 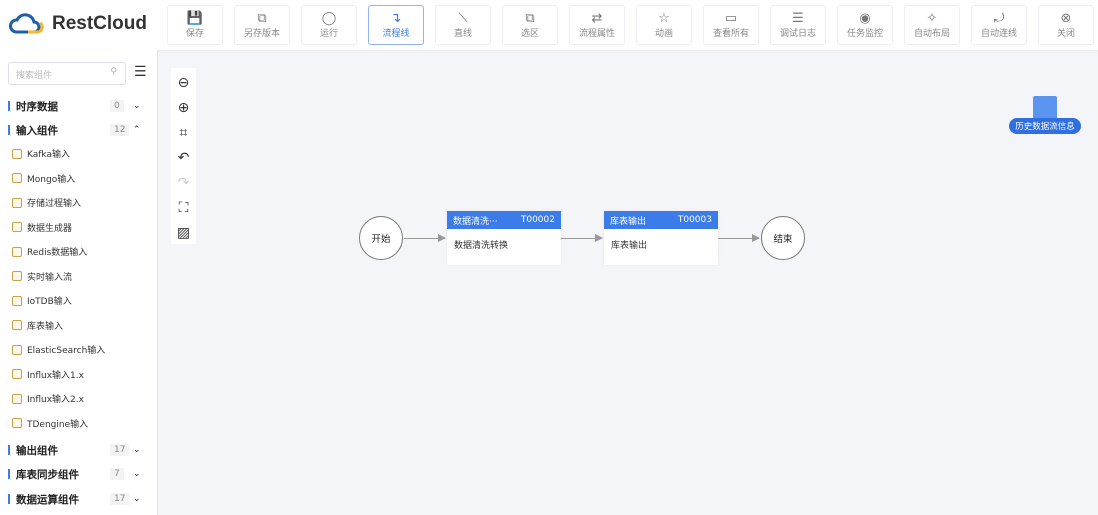 I want to click on toolbar-label: 选区, so click(x=529, y=34).